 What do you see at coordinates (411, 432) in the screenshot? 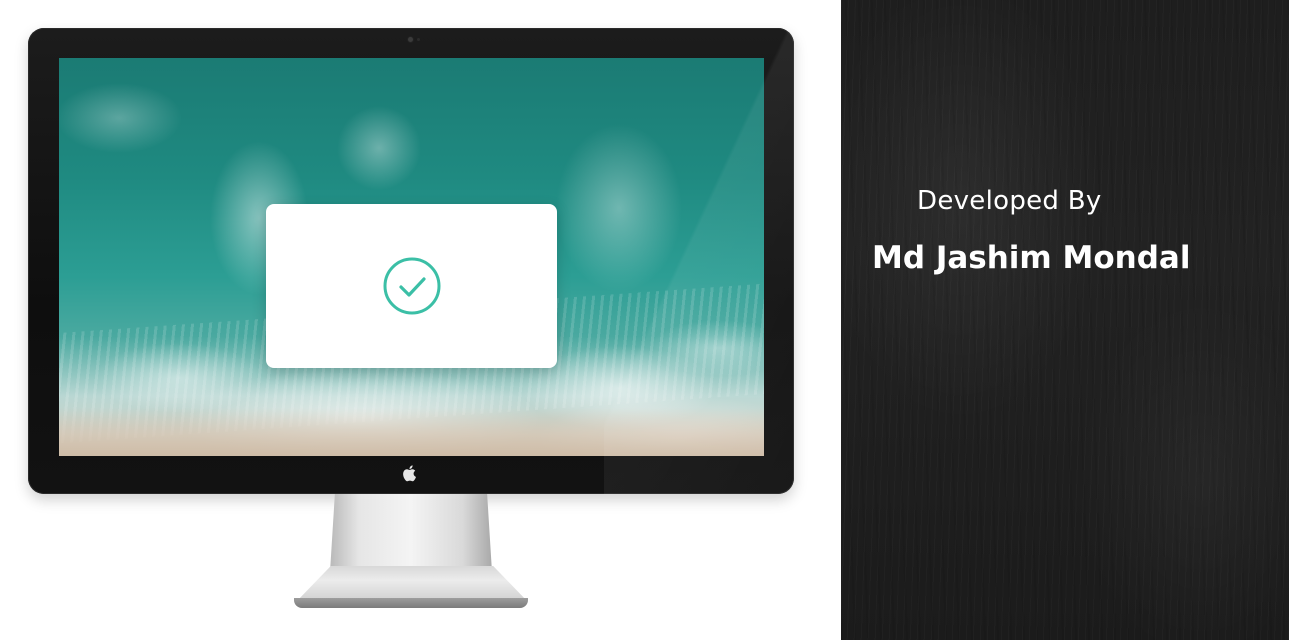
I see `shoreline` at bounding box center [411, 432].